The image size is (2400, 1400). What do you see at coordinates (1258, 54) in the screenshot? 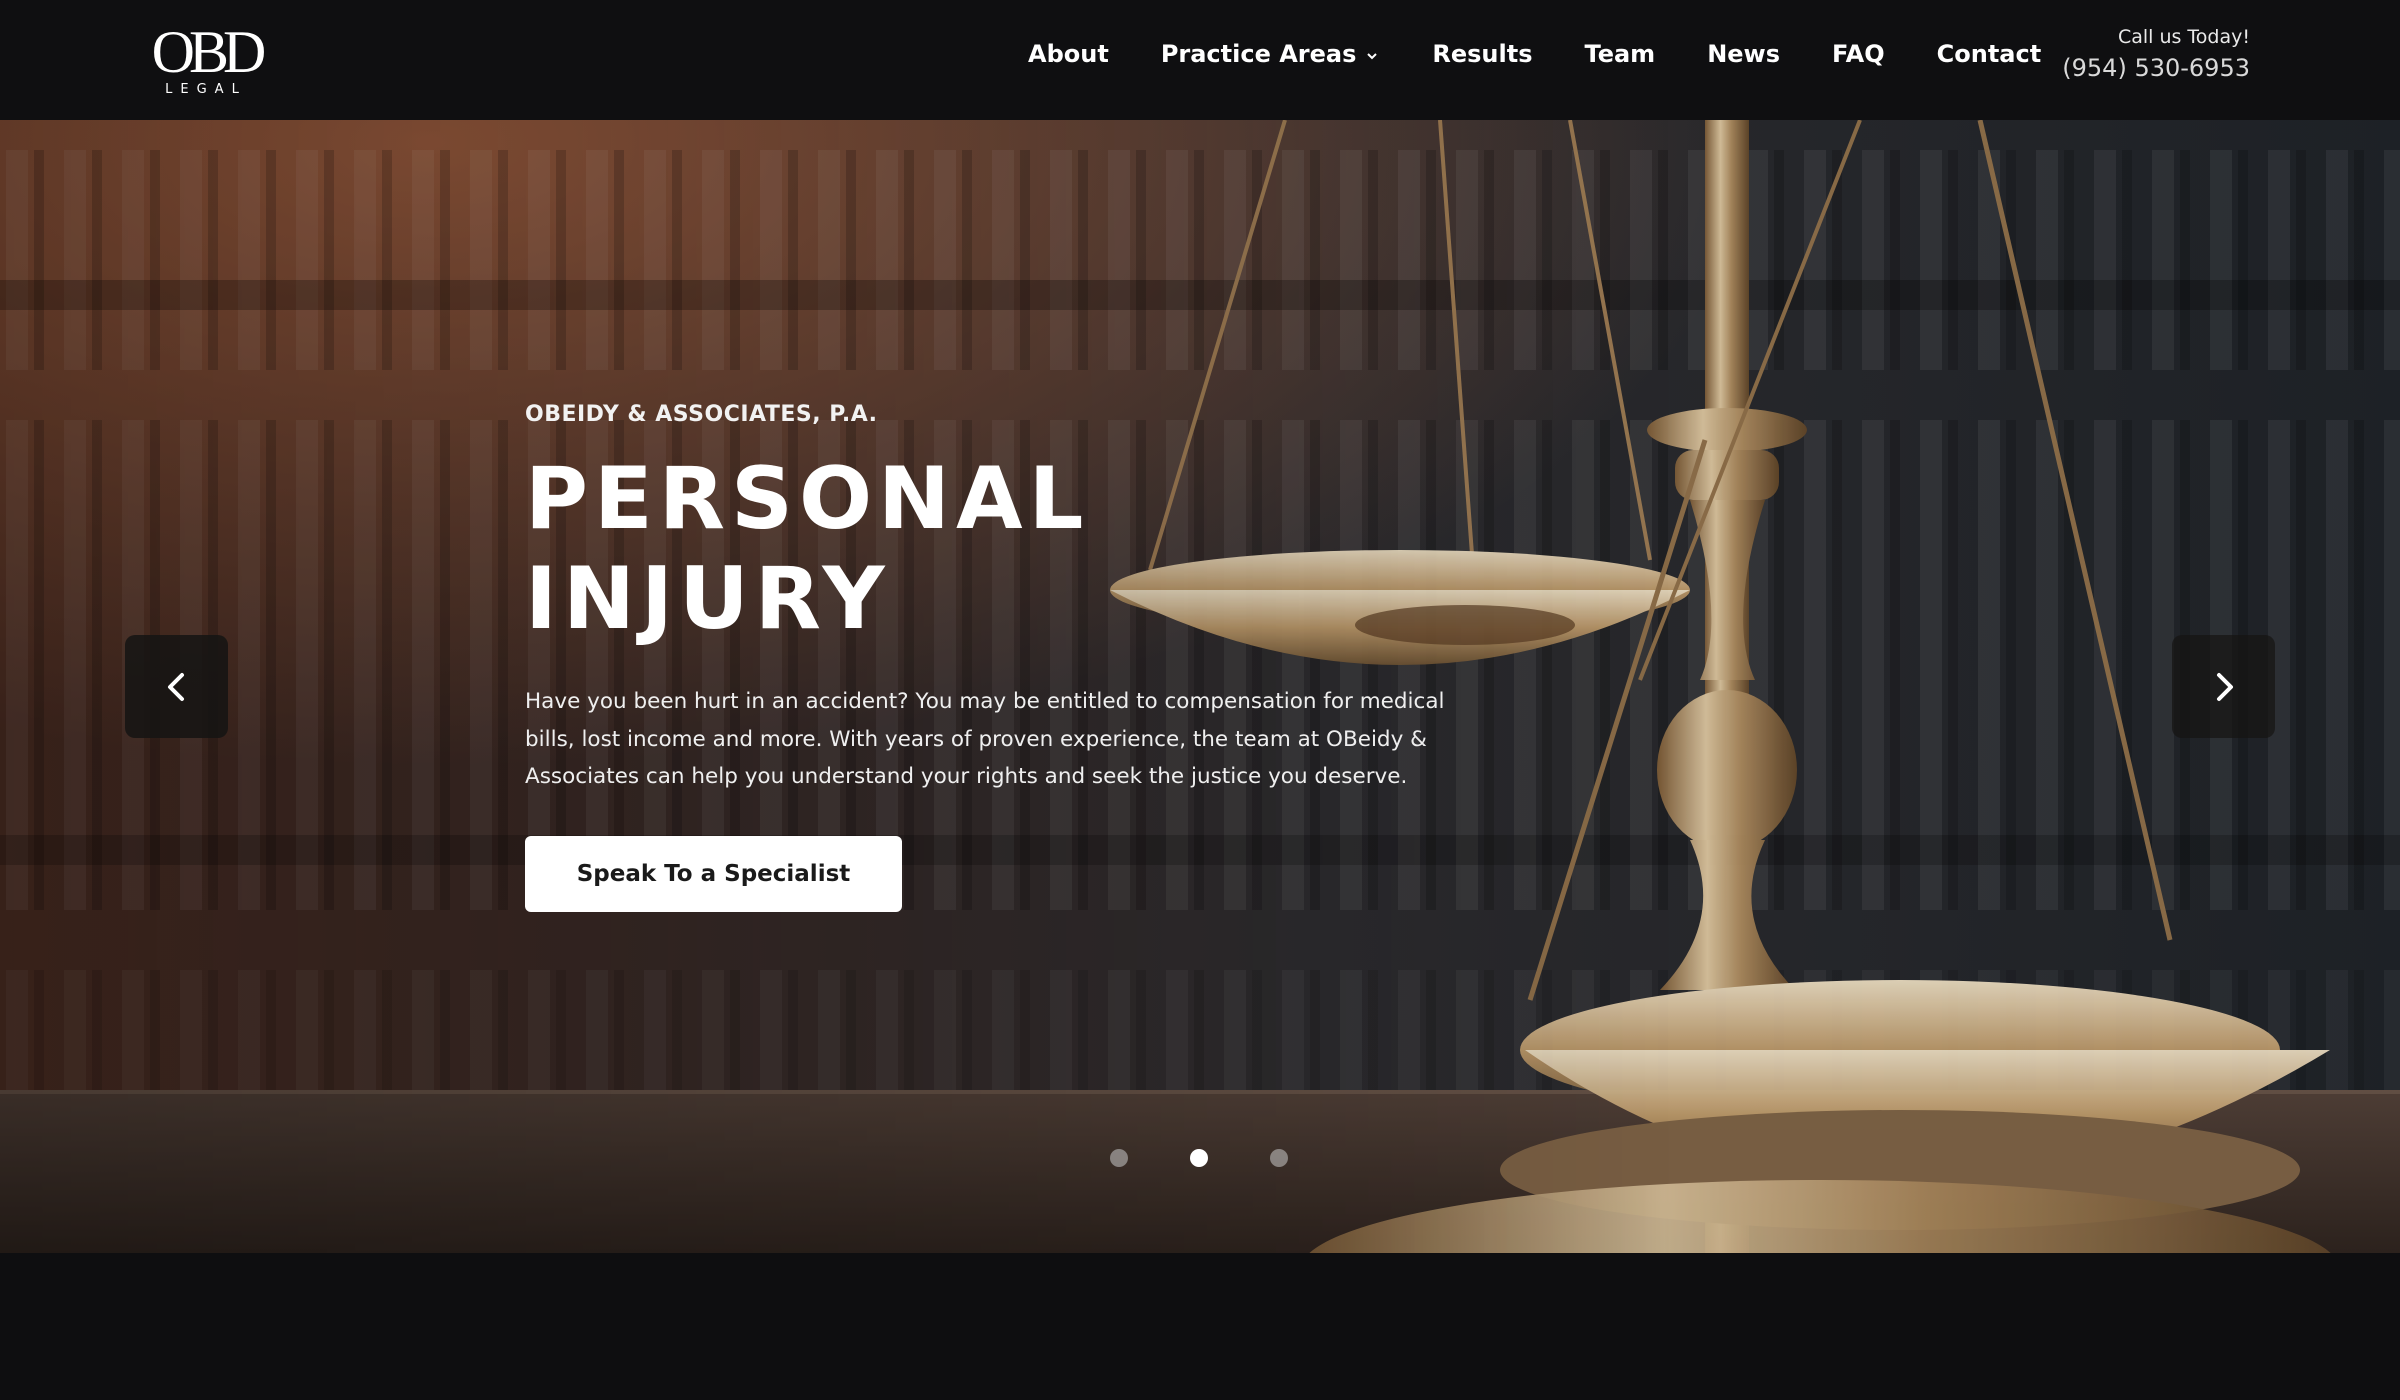
I see `nav-practice-areas-label: Practice Areas` at bounding box center [1258, 54].